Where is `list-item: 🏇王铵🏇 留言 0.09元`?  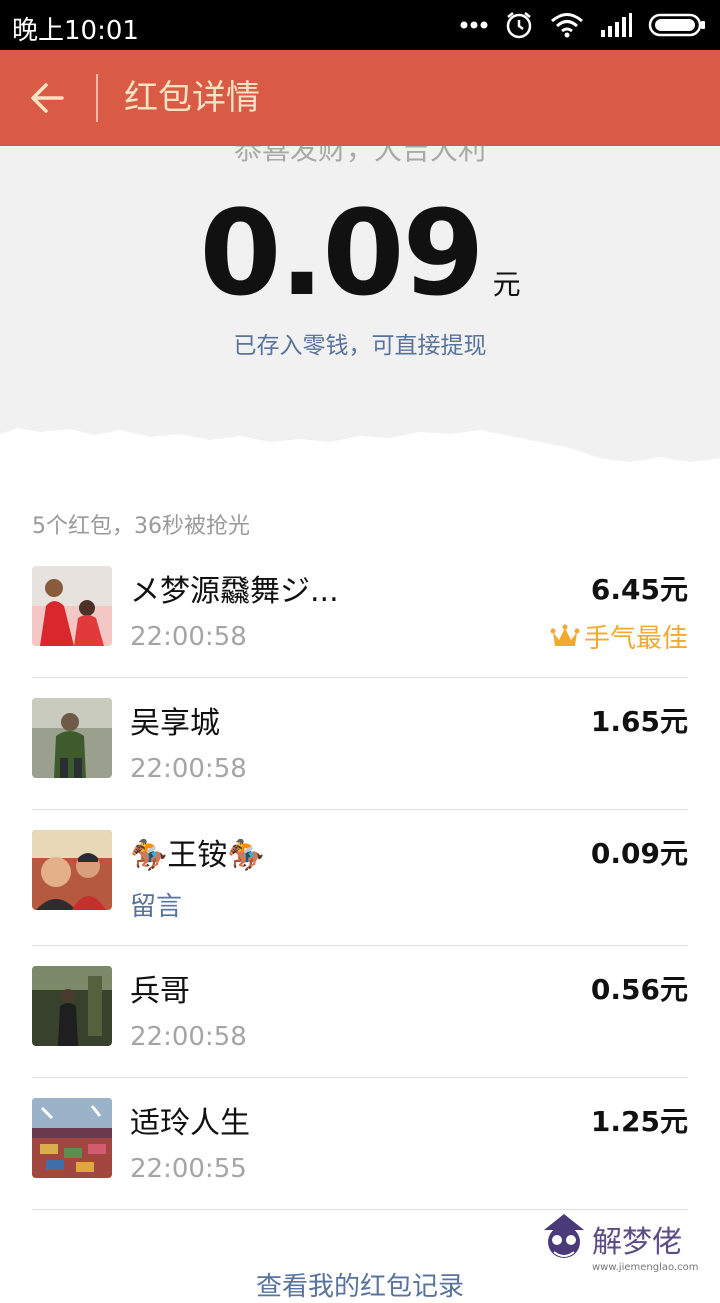
list-item: 🏇王铵🏇 留言 0.09元 is located at coordinates (360, 878).